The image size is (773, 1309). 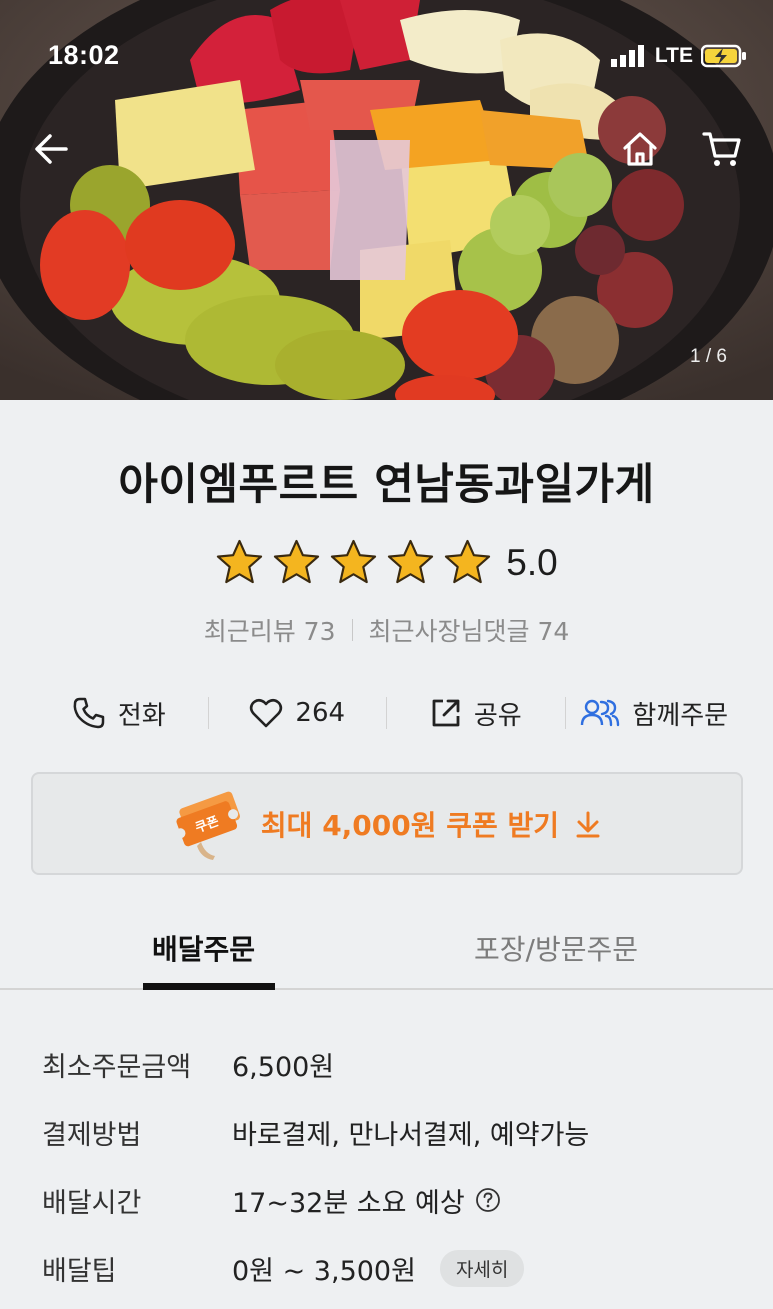 What do you see at coordinates (488, 1200) in the screenshot?
I see `help-circle-icon` at bounding box center [488, 1200].